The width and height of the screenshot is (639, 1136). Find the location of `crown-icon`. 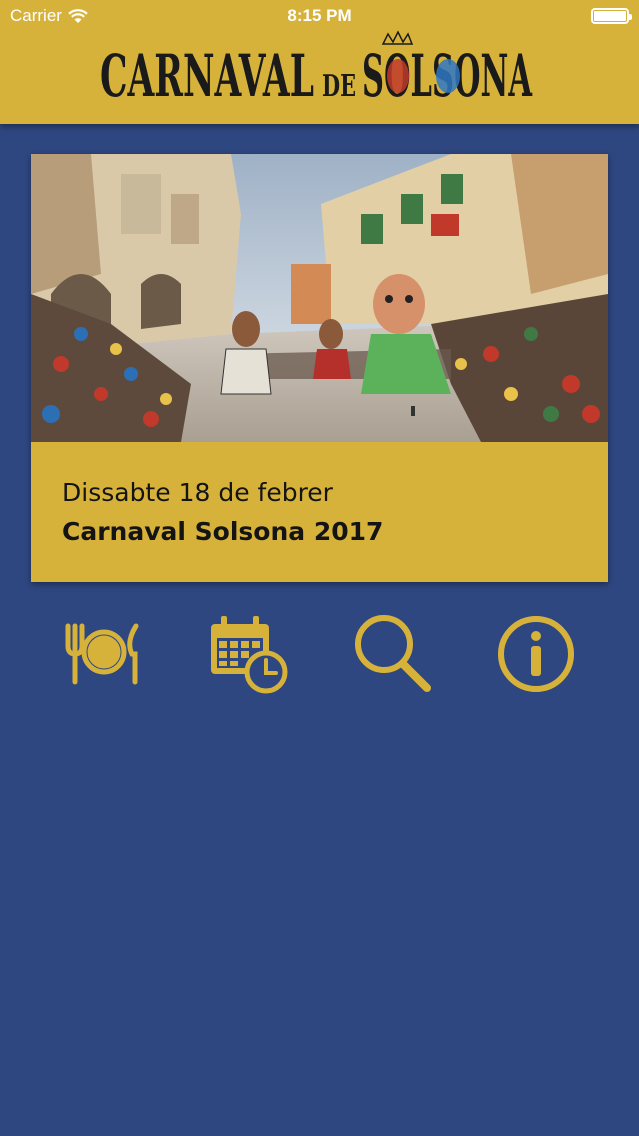

crown-icon is located at coordinates (397, 37).